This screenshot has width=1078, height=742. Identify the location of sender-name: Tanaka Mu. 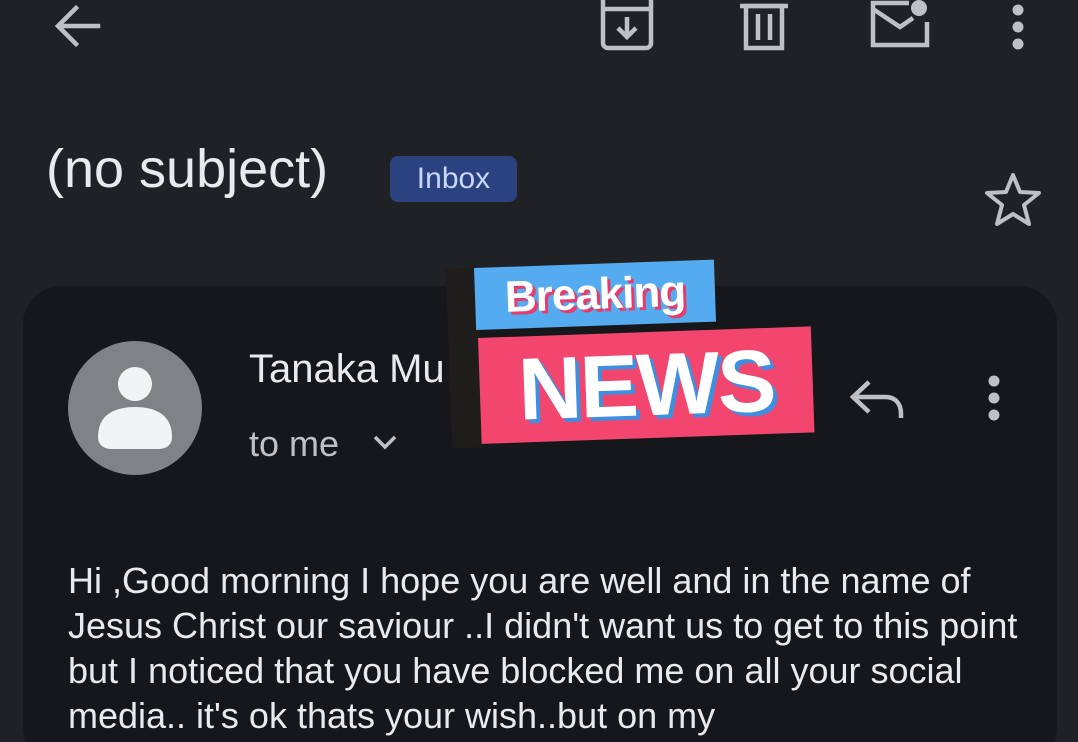
(347, 369).